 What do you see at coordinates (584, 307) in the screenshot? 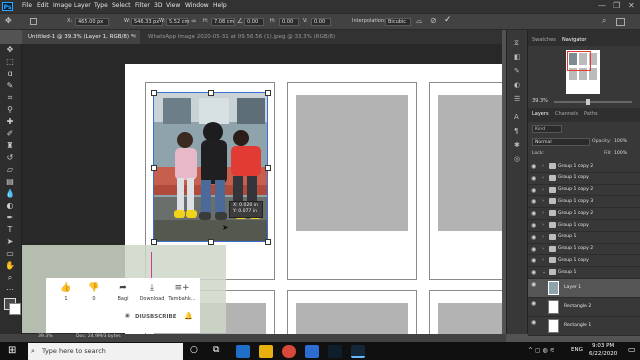
I see `layer-row: ◉ Rectangle 2` at bounding box center [584, 307].